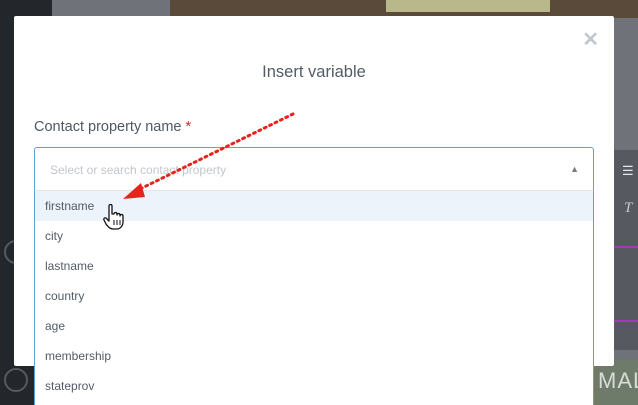 This screenshot has height=405, width=638. I want to click on italic-text-icon: T, so click(628, 208).